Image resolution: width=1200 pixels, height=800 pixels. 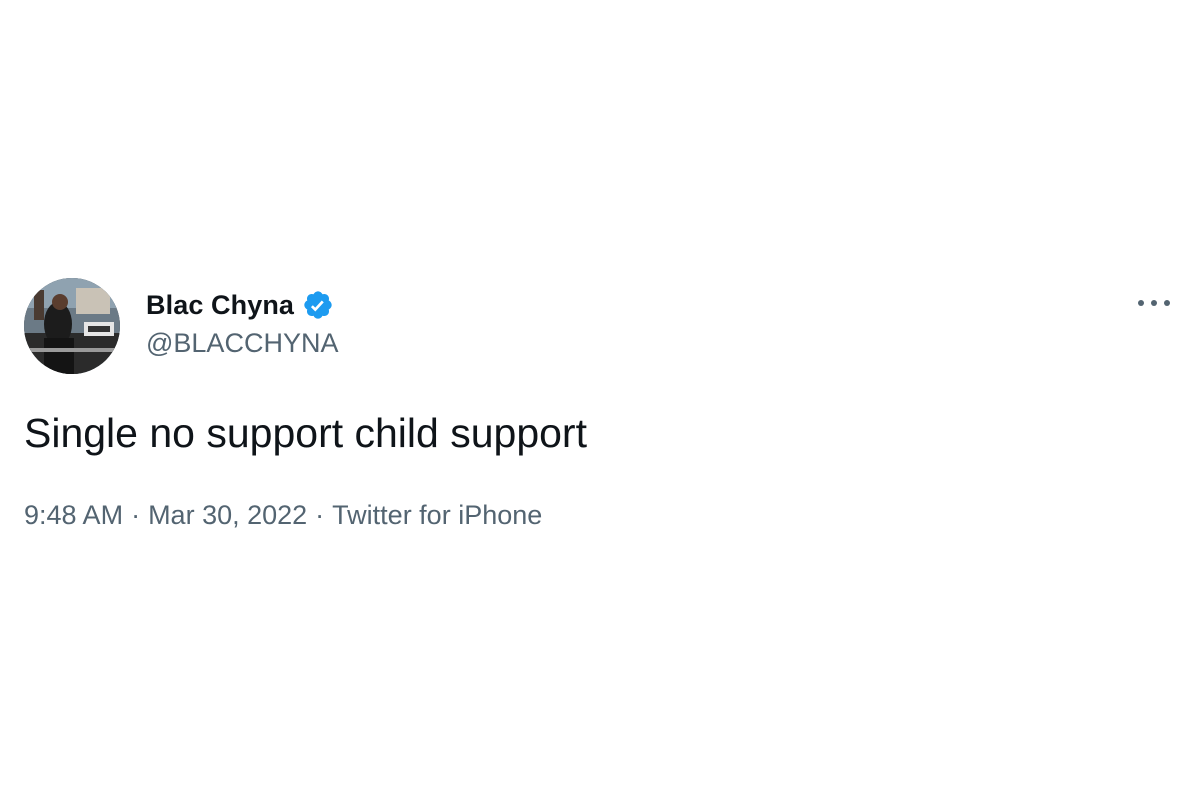 I want to click on author-name-row: Blac Chyna, so click(x=240, y=305).